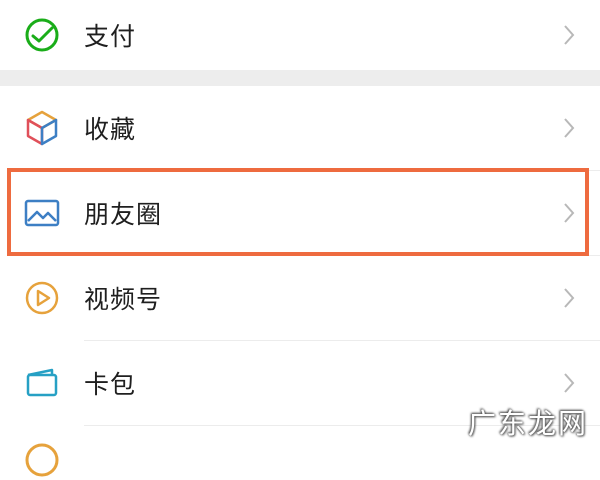 The height and width of the screenshot is (480, 600). I want to click on channels-play-icon, so click(42, 298).